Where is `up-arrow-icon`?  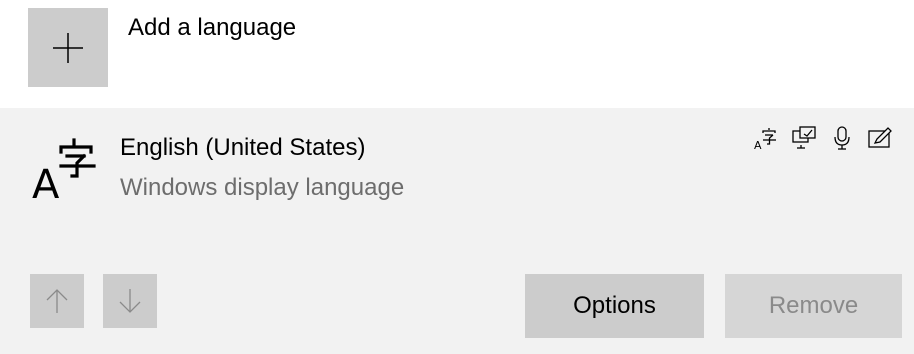 up-arrow-icon is located at coordinates (57, 301).